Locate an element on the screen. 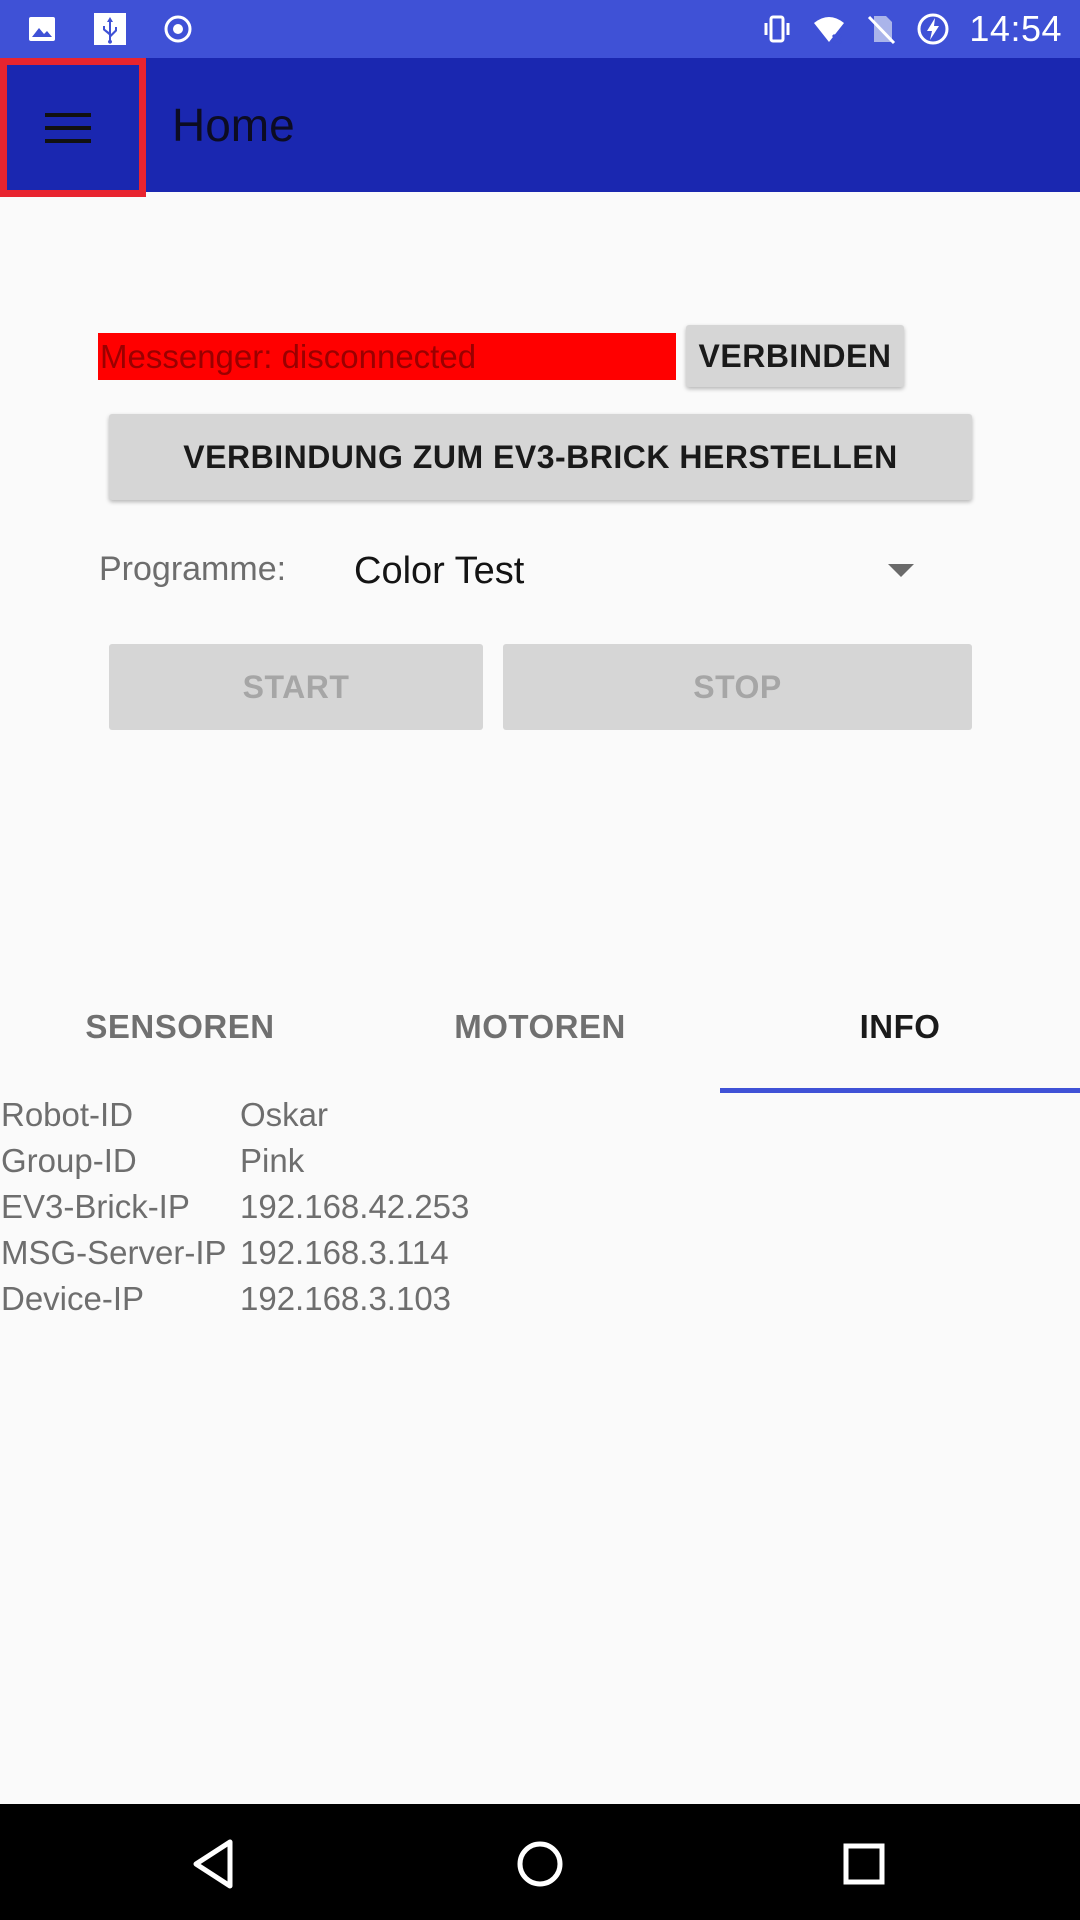 The image size is (1080, 1920). info-row-device-ip: Device-IP 192.168.3.103 is located at coordinates (540, 1301).